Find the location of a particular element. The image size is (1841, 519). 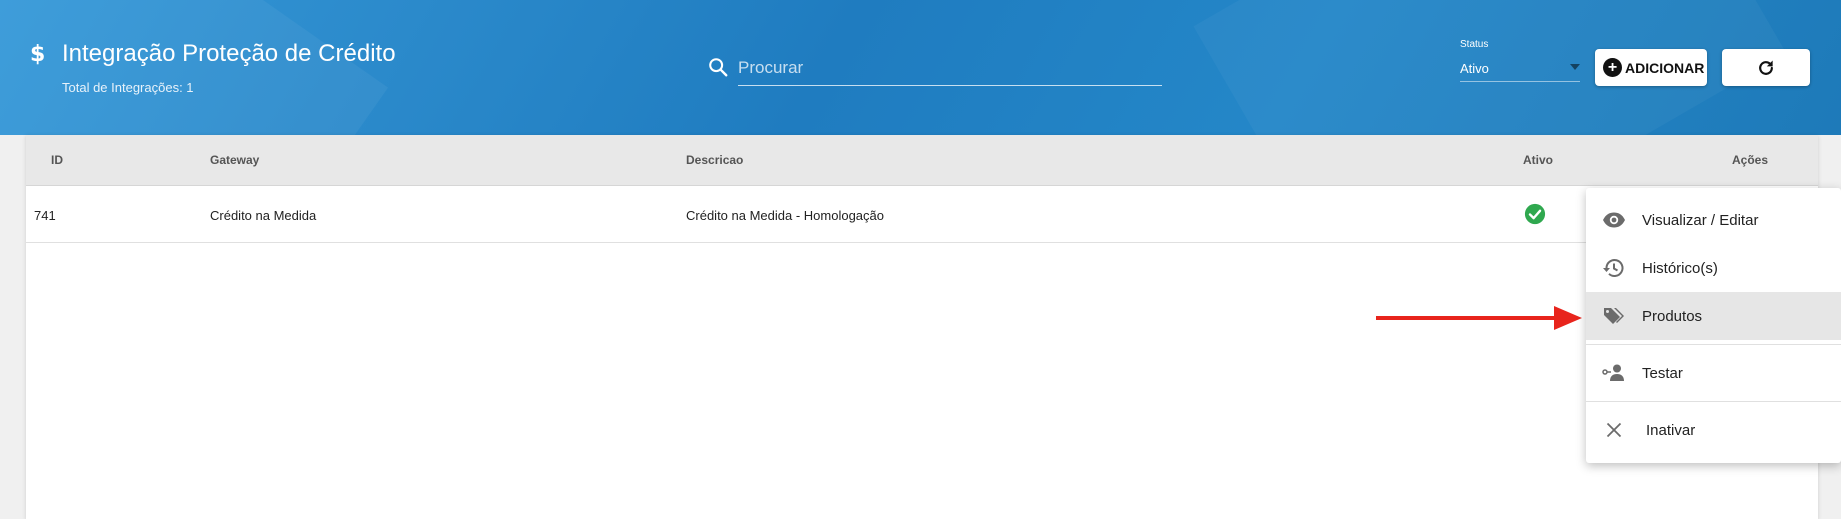

column-header-gateway: Gateway is located at coordinates (234, 160).